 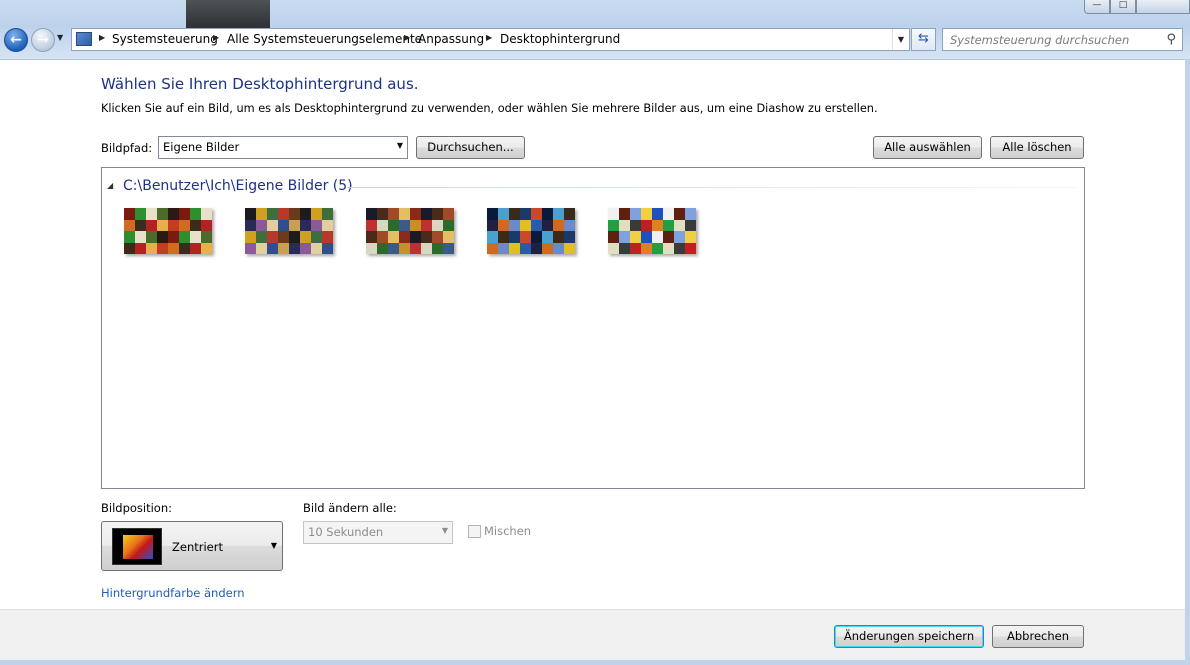 I want to click on save-changes-button: Änderungen speichern, so click(x=909, y=636).